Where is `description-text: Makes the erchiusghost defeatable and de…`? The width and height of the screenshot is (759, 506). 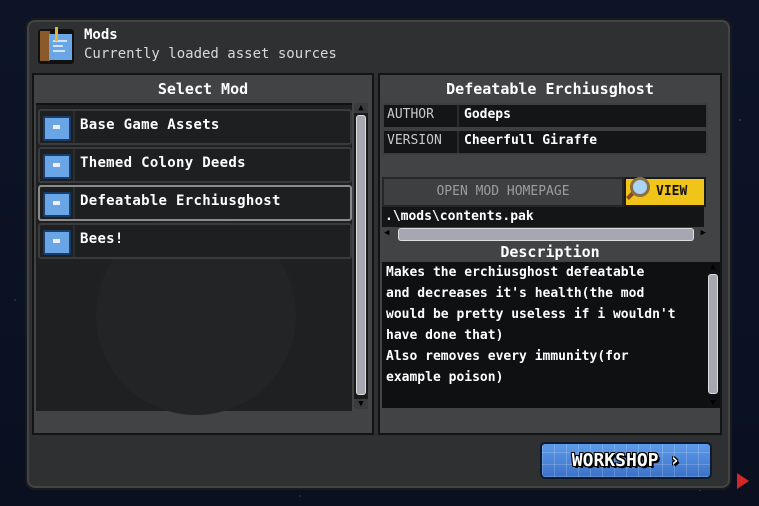
description-text: Makes the erchiusghost defeatable and de… is located at coordinates (531, 325).